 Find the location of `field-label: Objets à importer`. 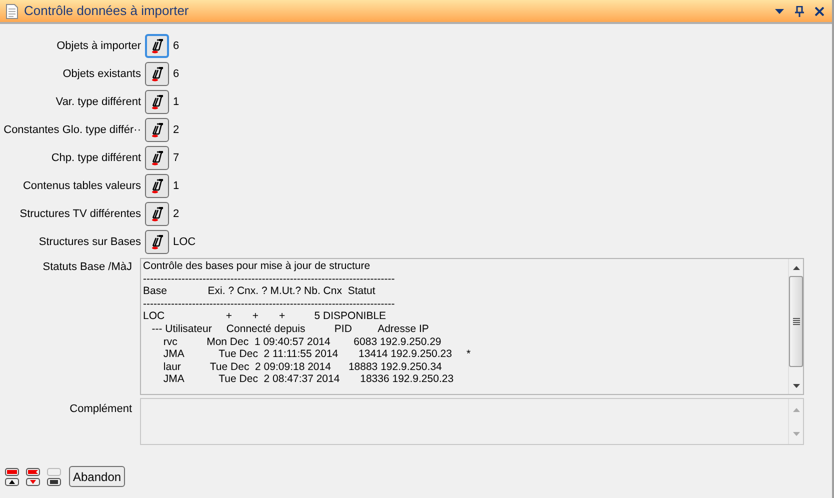

field-label: Objets à importer is located at coordinates (99, 46).